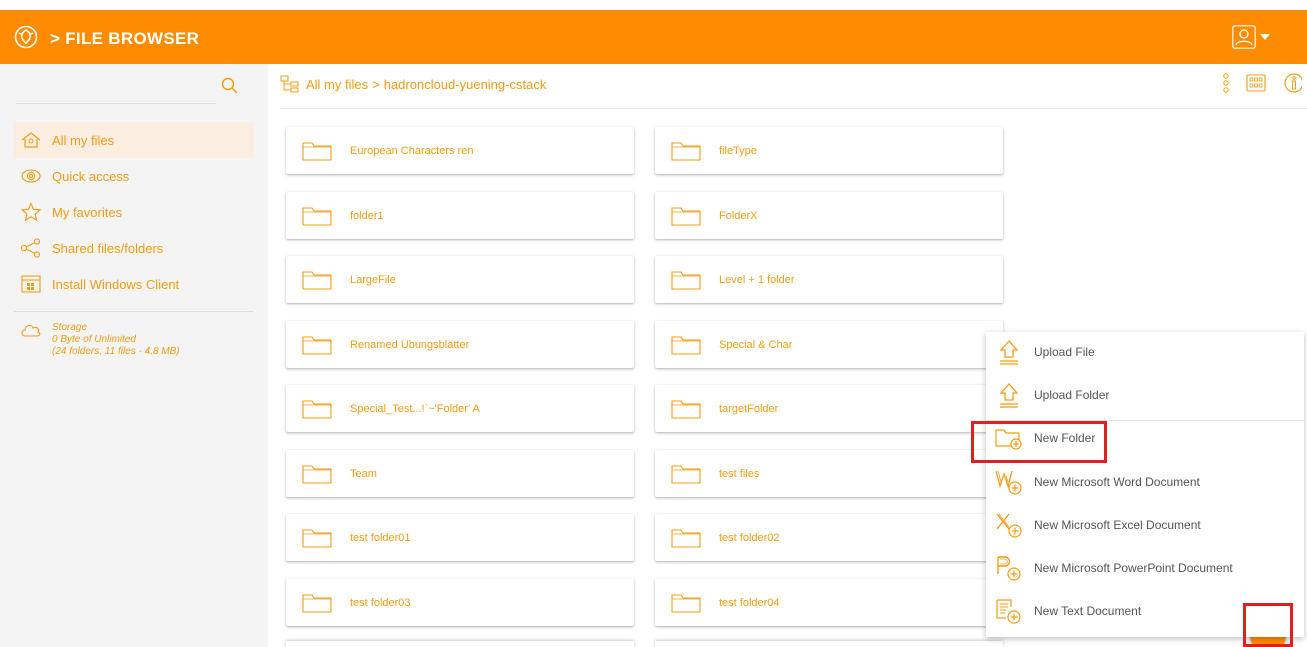 This screenshot has height=647, width=1307. I want to click on folder-name: Special & Char, so click(756, 344).